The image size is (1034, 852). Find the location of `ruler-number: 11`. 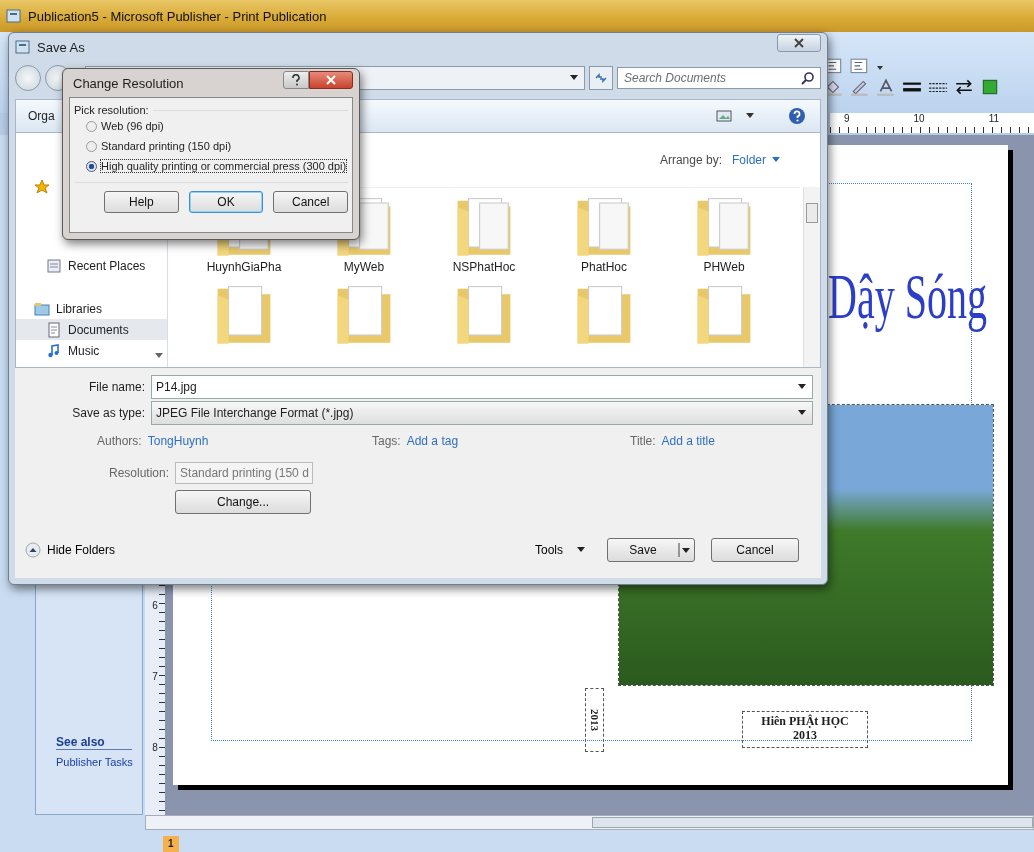

ruler-number: 11 is located at coordinates (994, 119).